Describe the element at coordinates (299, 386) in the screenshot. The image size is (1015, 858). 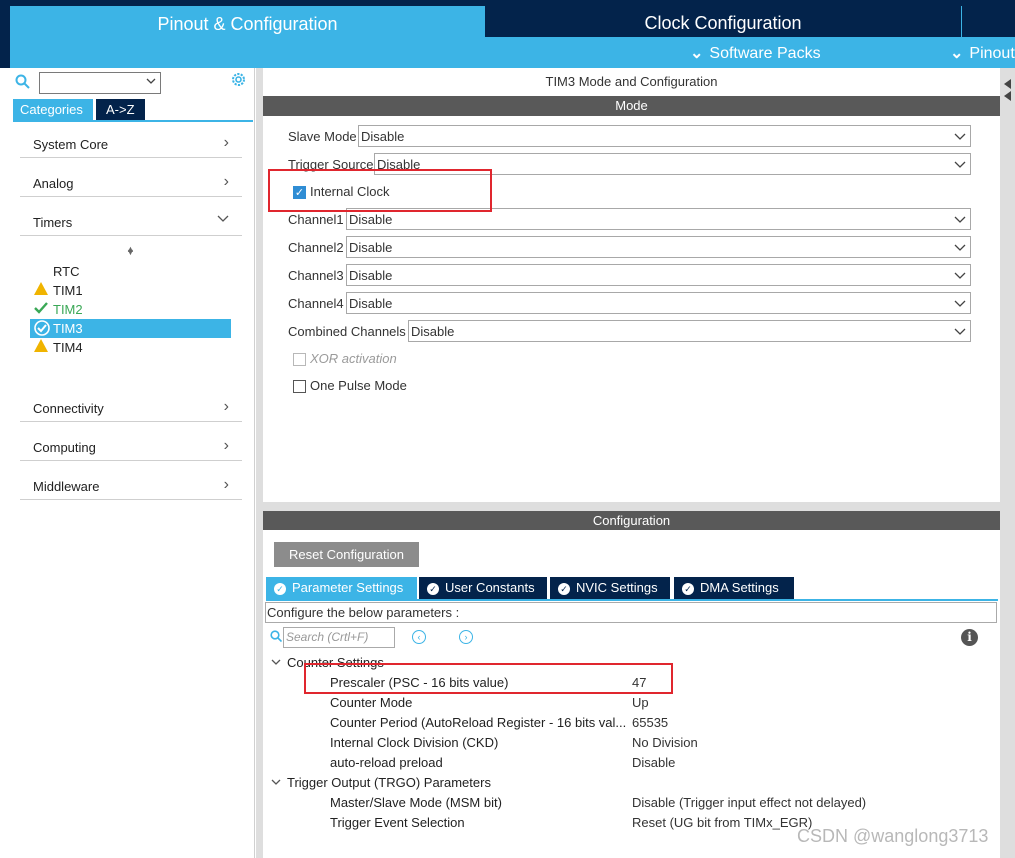
I see `one-pulse-mode-checkbox` at that location.